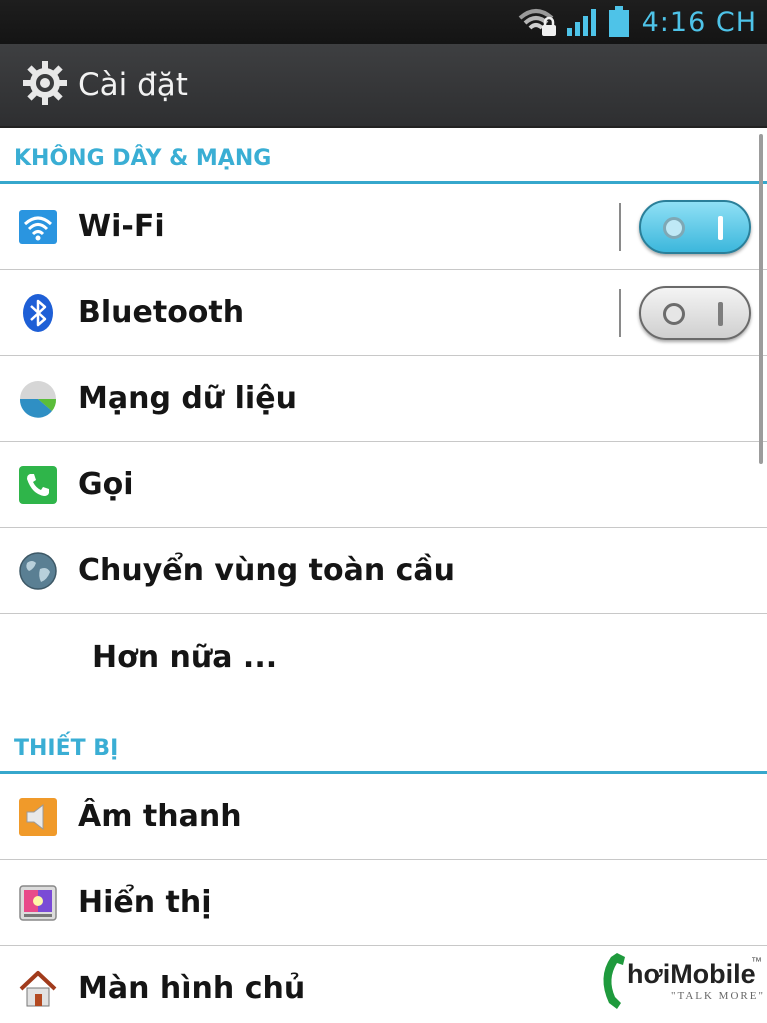 This screenshot has height=1023, width=767. Describe the element at coordinates (38, 485) in the screenshot. I see `phone-icon` at that location.